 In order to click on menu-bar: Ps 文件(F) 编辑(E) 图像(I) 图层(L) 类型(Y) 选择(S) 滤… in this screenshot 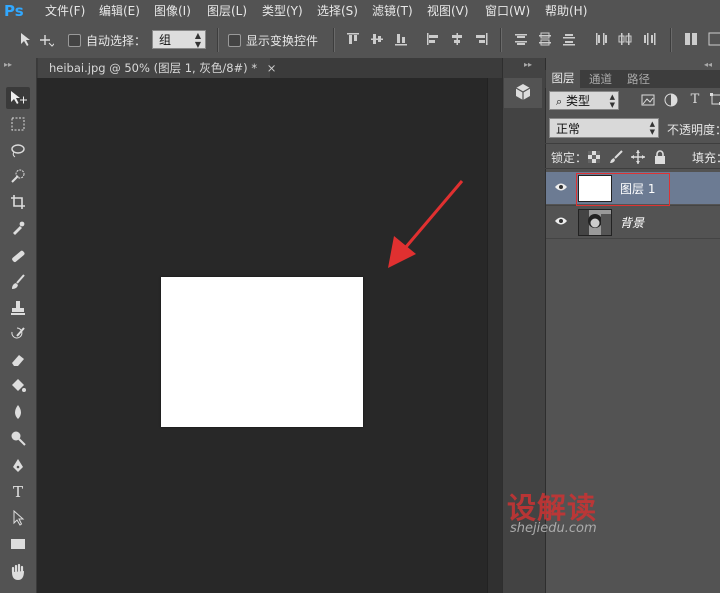, I will do `click(360, 11)`.